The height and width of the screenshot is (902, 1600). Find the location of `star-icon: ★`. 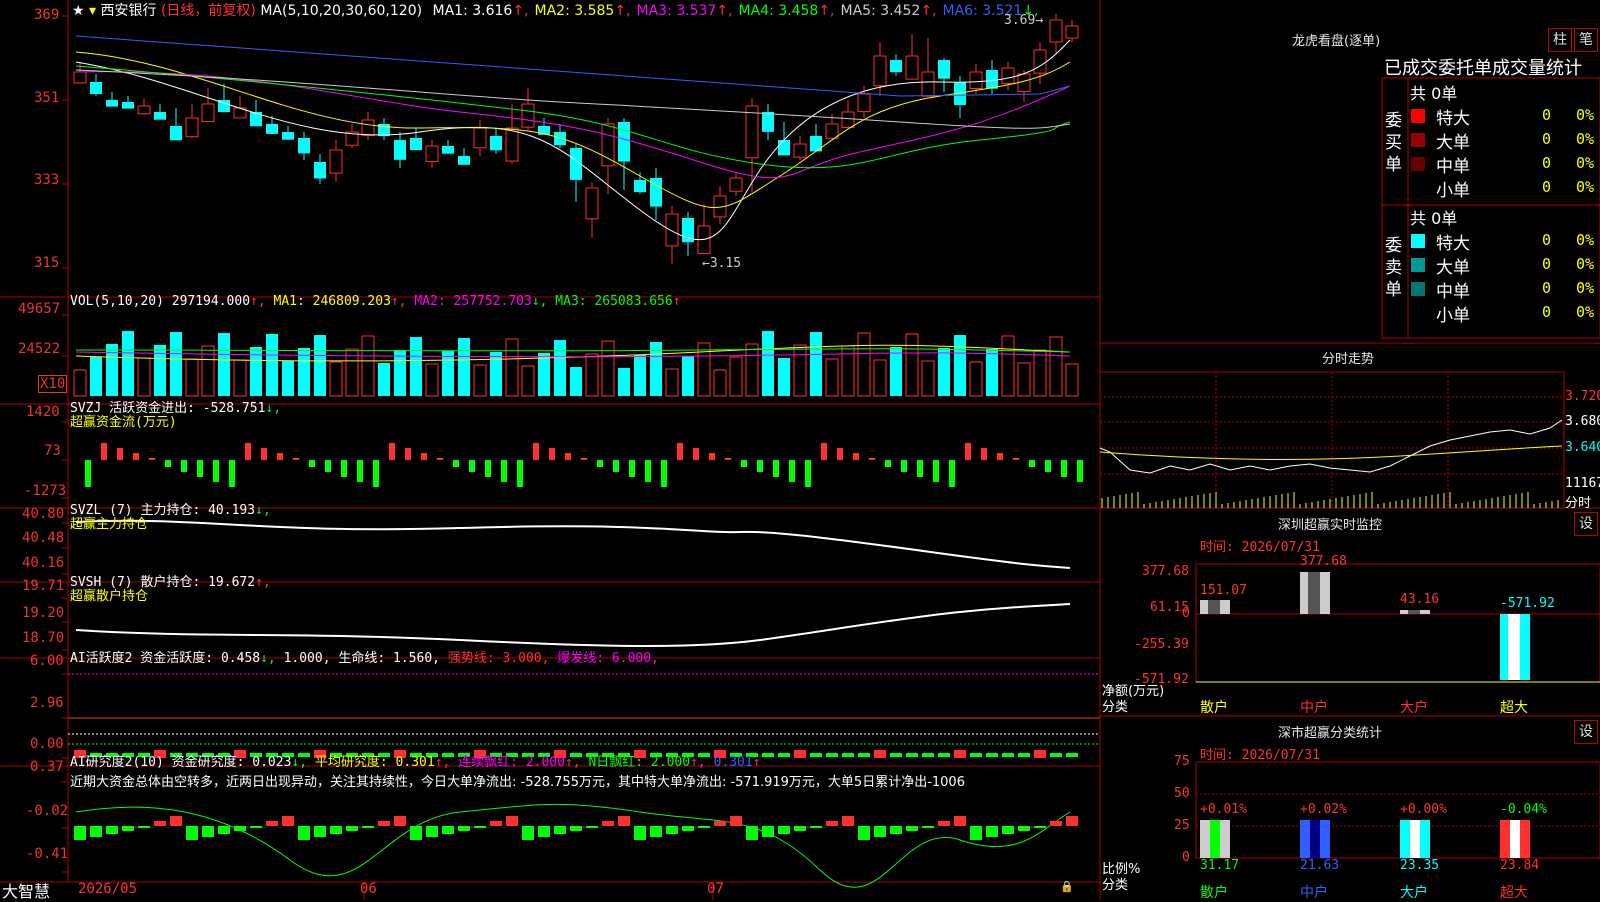

star-icon: ★ is located at coordinates (78, 11).